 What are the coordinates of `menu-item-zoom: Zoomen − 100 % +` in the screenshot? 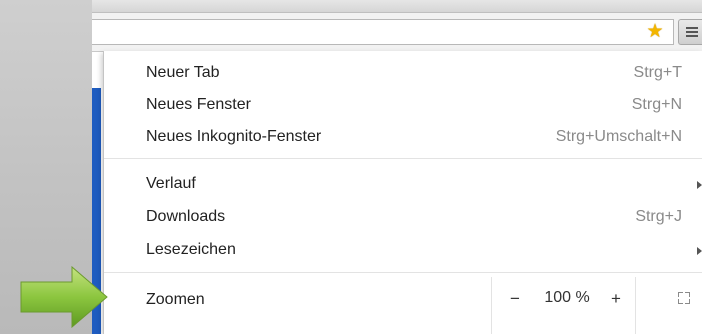 It's located at (403, 305).